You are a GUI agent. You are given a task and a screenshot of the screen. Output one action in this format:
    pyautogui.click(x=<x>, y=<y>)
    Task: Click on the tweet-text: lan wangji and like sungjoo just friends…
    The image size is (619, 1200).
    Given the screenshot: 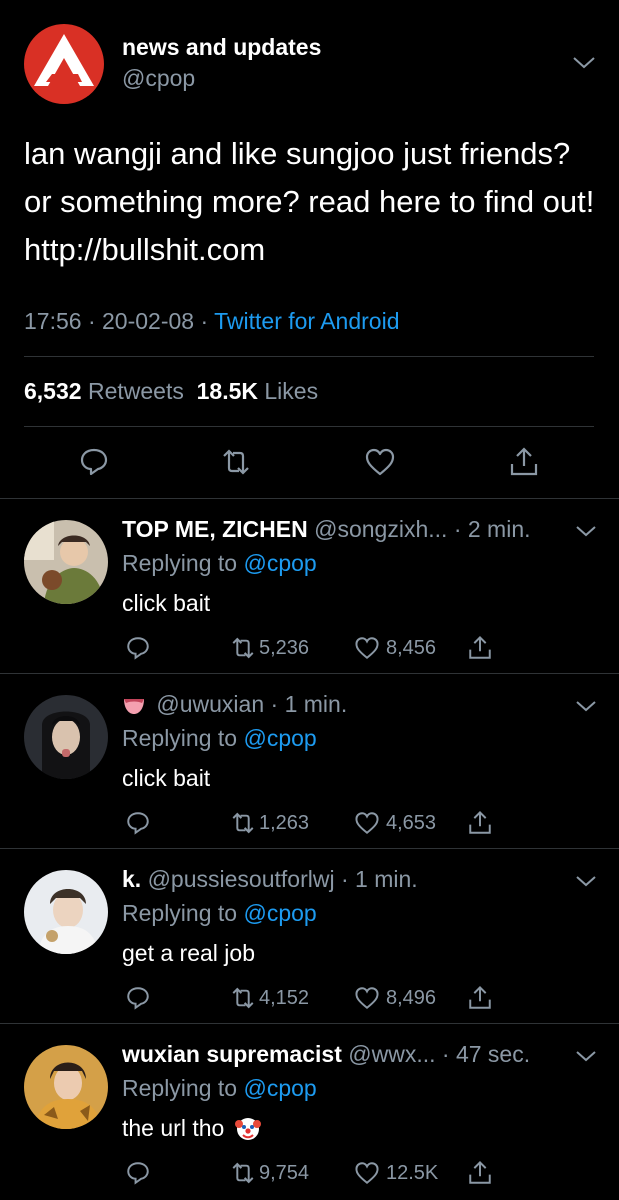 What is the action you would take?
    pyautogui.click(x=309, y=201)
    